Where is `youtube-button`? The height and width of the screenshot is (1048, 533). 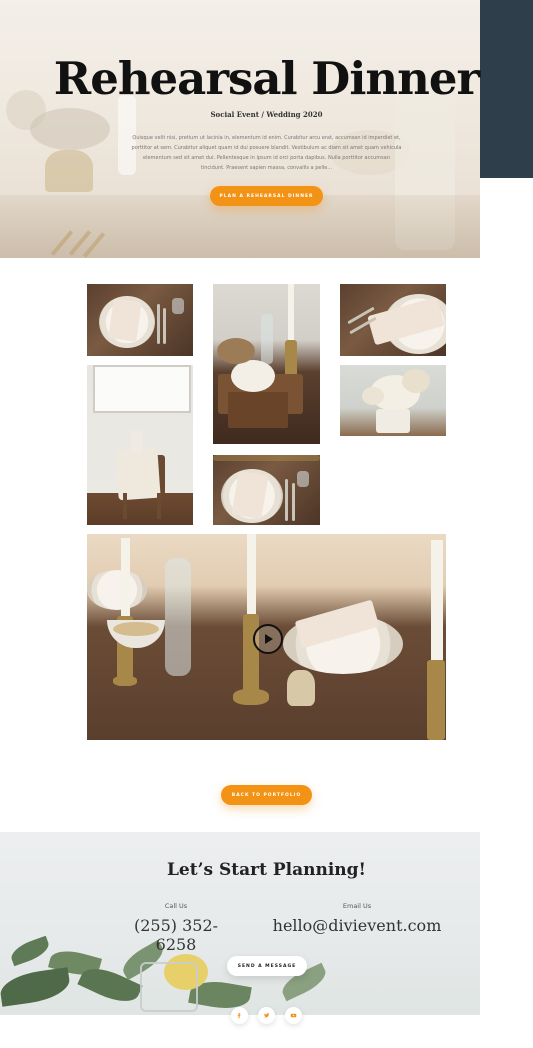 youtube-button is located at coordinates (293, 1015).